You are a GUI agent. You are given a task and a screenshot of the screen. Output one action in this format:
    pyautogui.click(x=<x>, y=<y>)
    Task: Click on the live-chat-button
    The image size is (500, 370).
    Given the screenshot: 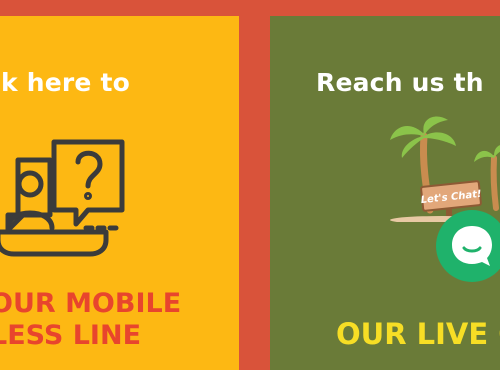 What is the action you would take?
    pyautogui.click(x=468, y=246)
    